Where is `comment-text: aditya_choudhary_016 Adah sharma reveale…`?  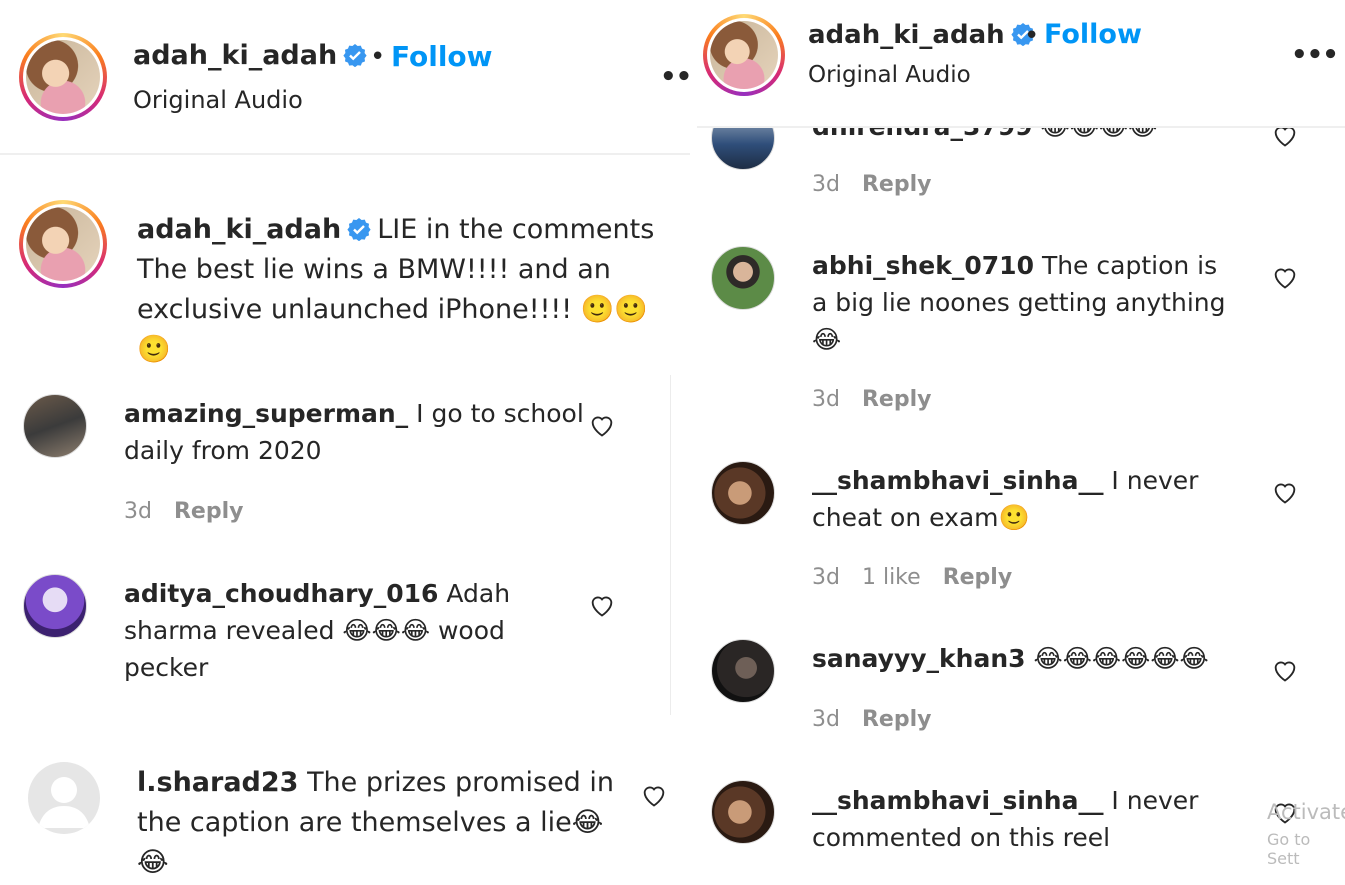
comment-text: aditya_choudhary_016 Adah sharma reveale… is located at coordinates (334, 630).